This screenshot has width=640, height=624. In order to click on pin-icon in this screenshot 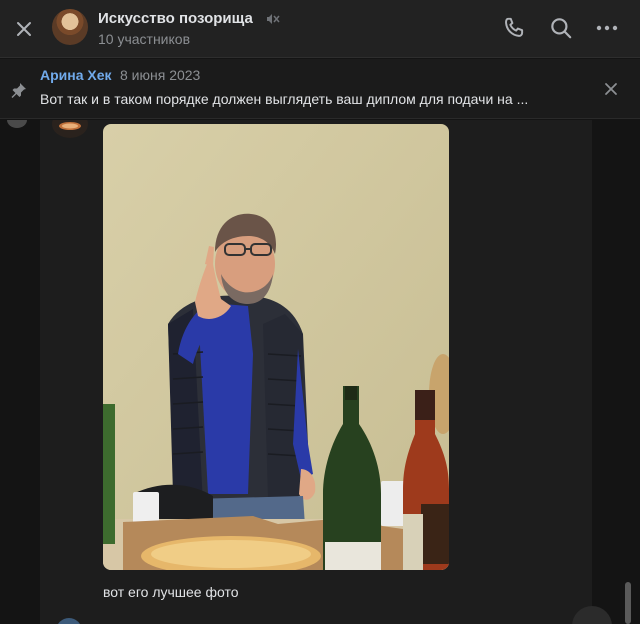, I will do `click(18, 90)`.